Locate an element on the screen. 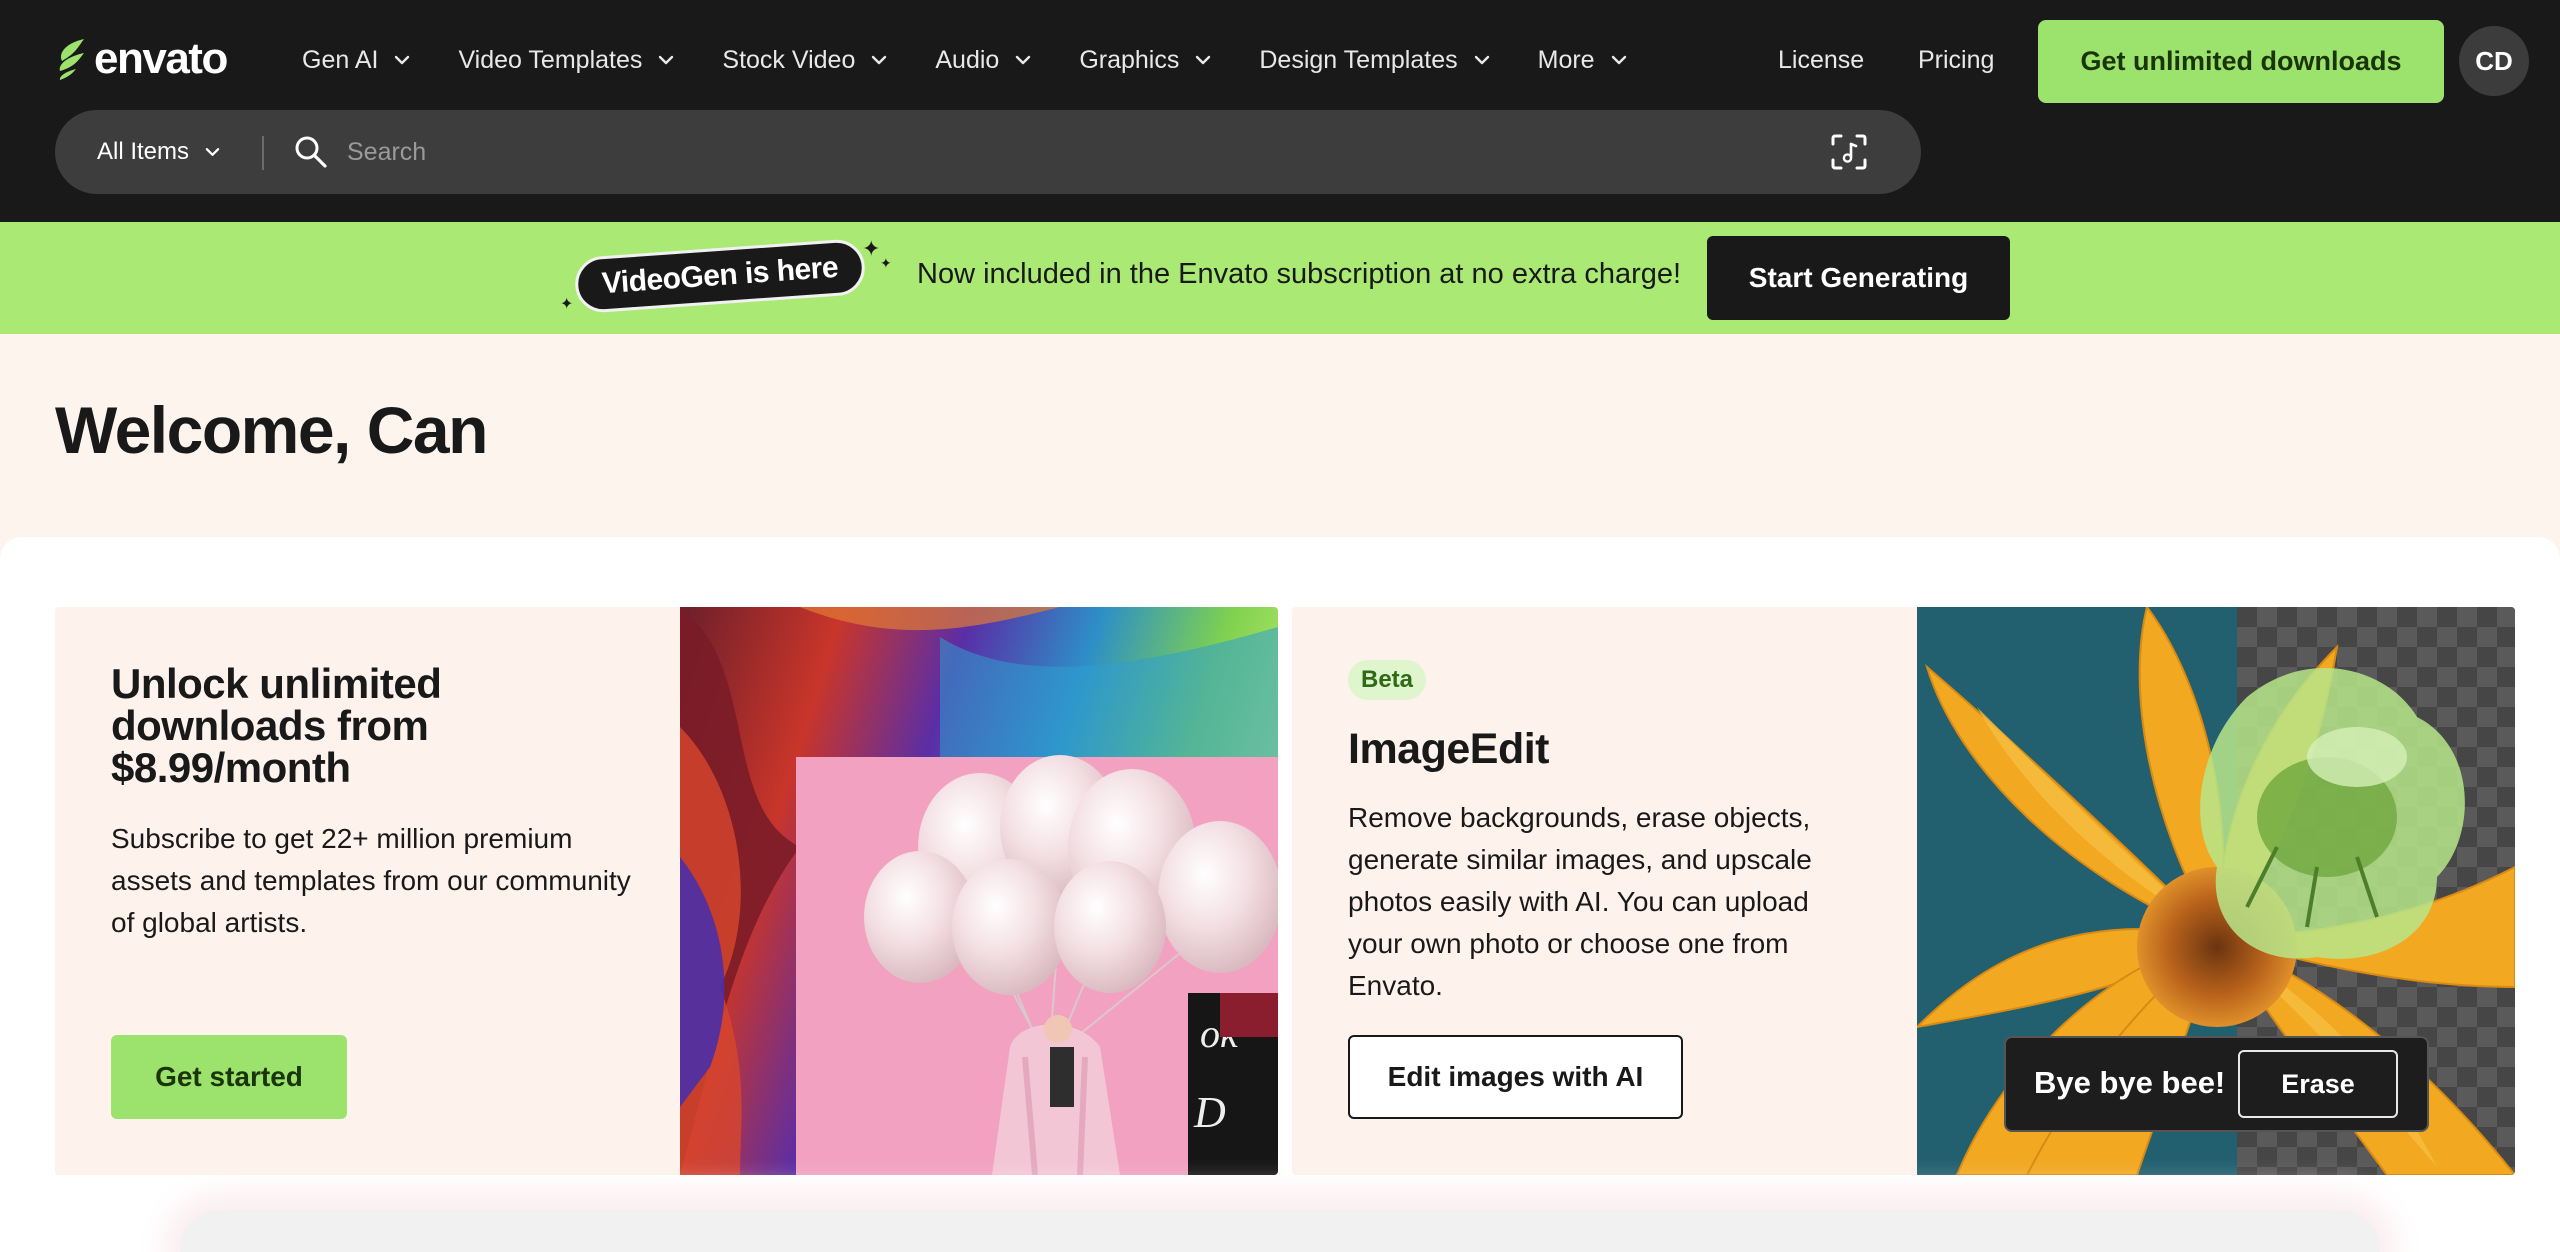 The height and width of the screenshot is (1252, 2560). nav-label: Gen AI is located at coordinates (340, 59).